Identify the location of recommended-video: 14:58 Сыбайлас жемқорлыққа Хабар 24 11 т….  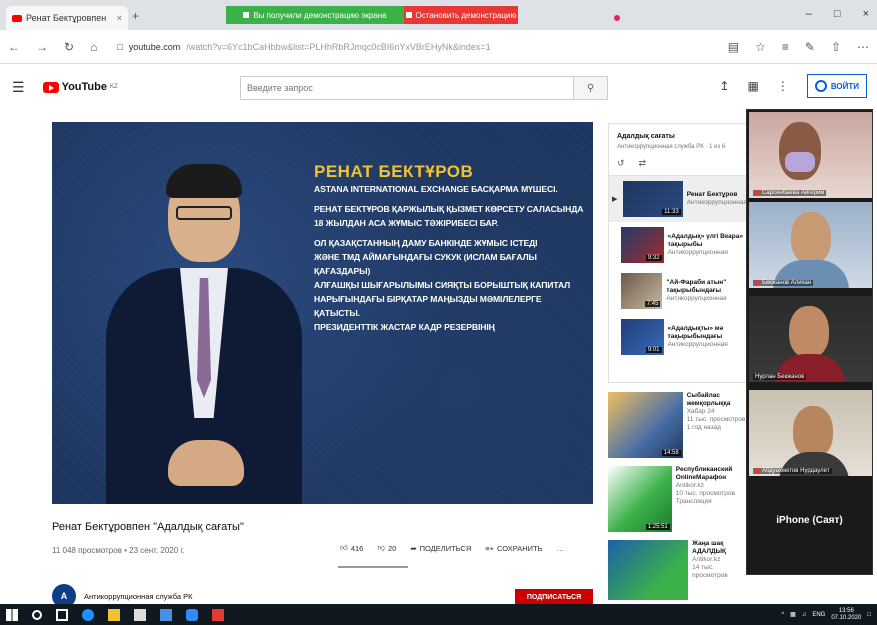
(678, 427).